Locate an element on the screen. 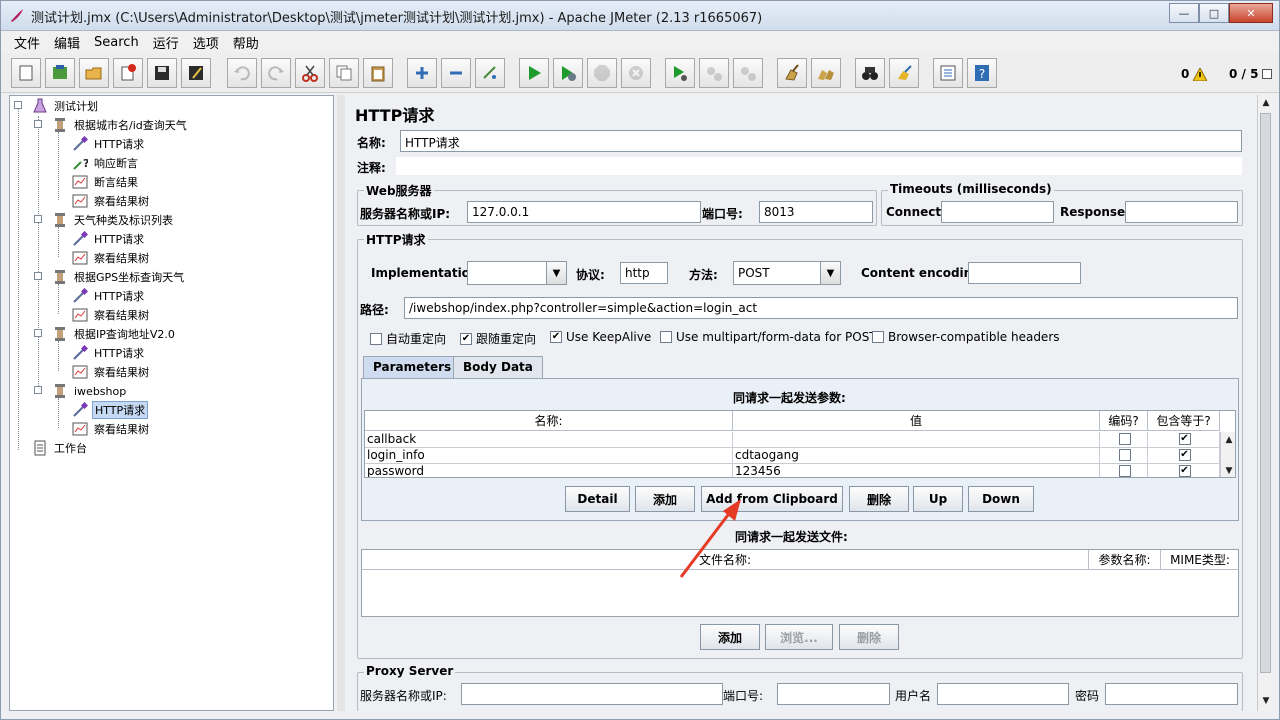 The width and height of the screenshot is (1280, 720). stop-button is located at coordinates (602, 73).